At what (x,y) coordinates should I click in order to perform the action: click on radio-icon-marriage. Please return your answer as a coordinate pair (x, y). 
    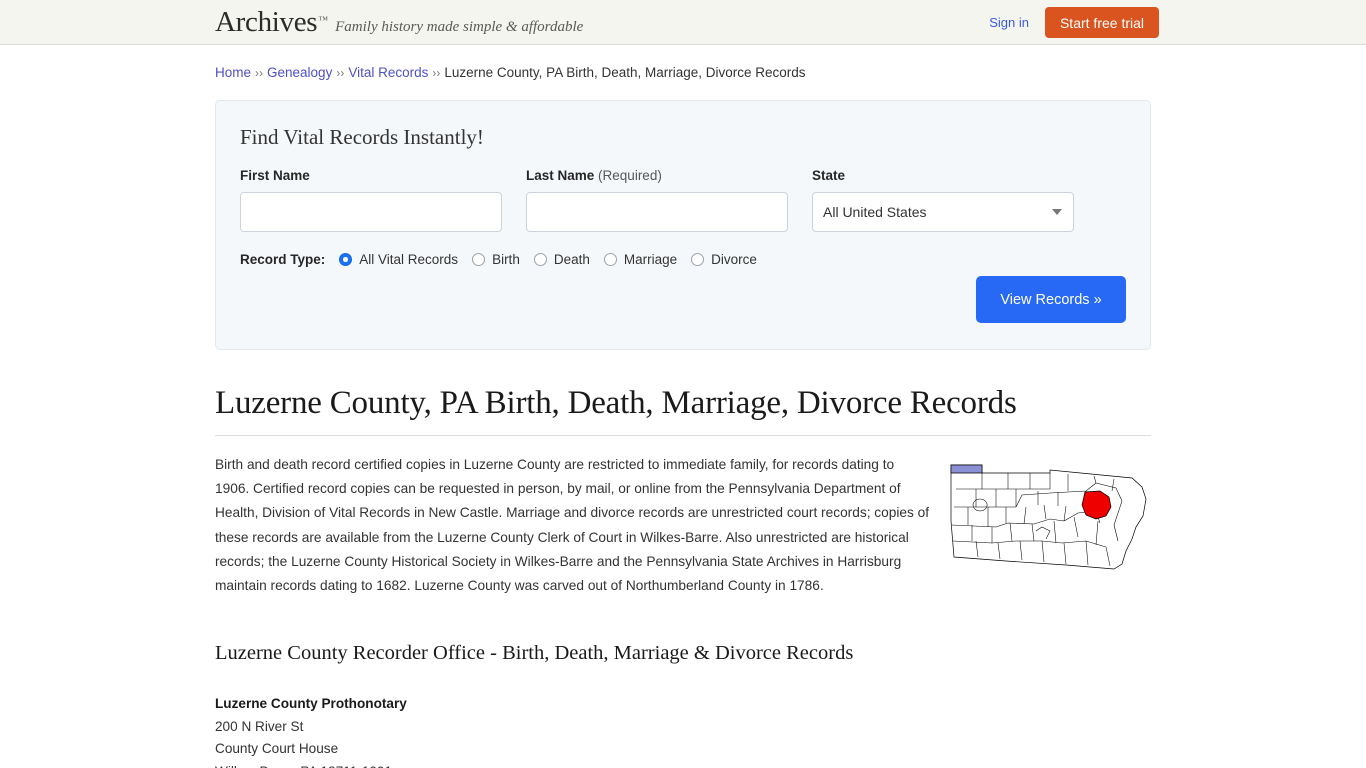
    Looking at the image, I should click on (610, 259).